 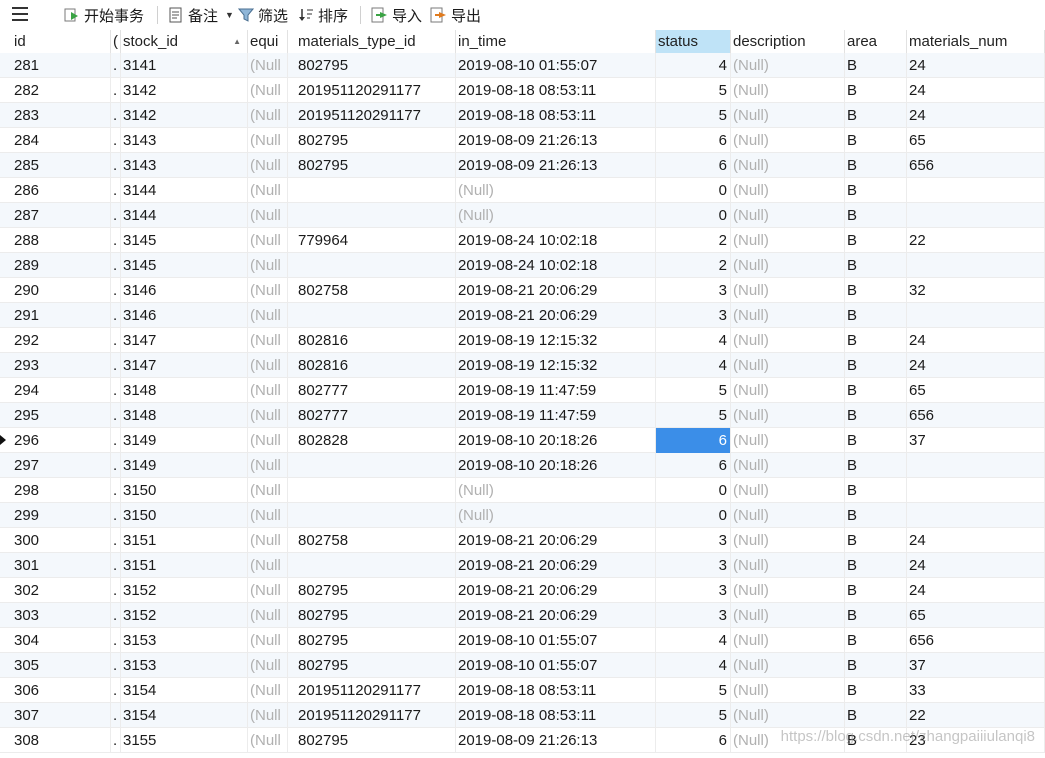 What do you see at coordinates (201, 15) in the screenshot?
I see `memo-button: 备注 ▼` at bounding box center [201, 15].